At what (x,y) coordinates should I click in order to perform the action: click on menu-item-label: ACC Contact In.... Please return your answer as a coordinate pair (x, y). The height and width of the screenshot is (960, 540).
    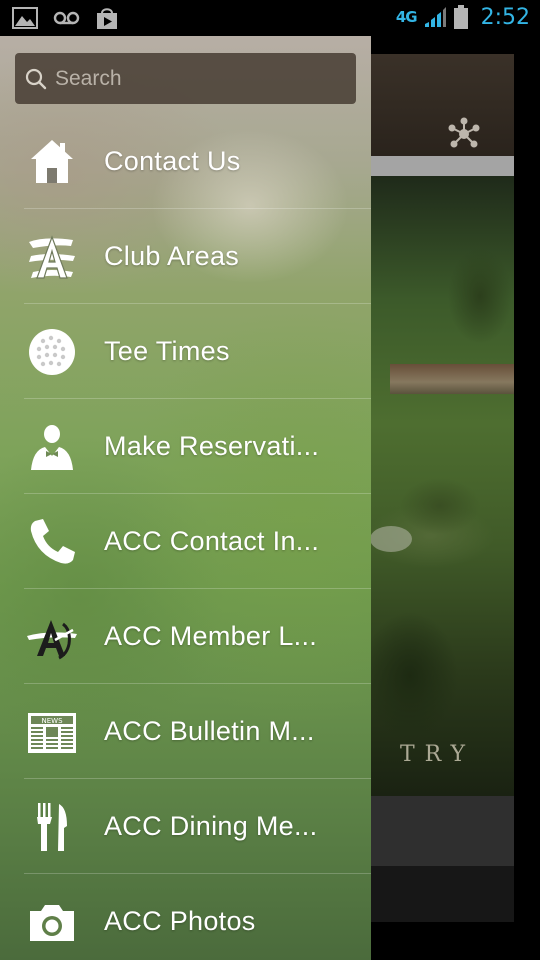
    Looking at the image, I should click on (212, 541).